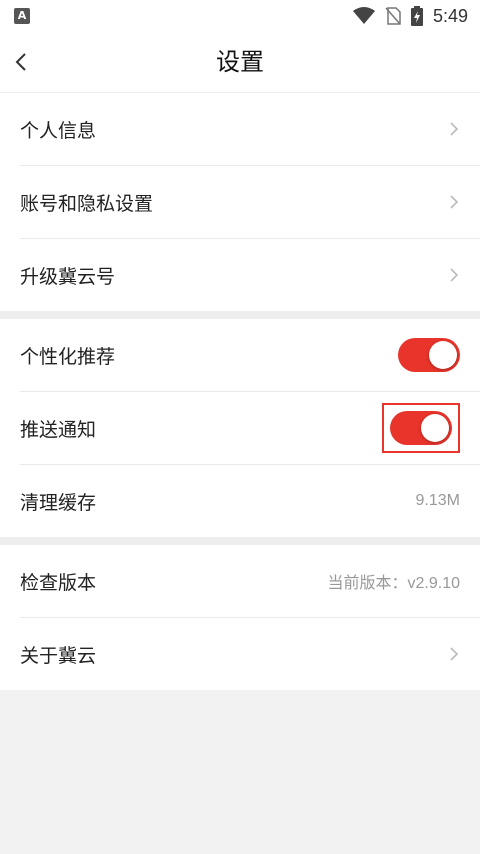 The width and height of the screenshot is (480, 854). Describe the element at coordinates (450, 15) in the screenshot. I see `status-time: 5:49` at that location.